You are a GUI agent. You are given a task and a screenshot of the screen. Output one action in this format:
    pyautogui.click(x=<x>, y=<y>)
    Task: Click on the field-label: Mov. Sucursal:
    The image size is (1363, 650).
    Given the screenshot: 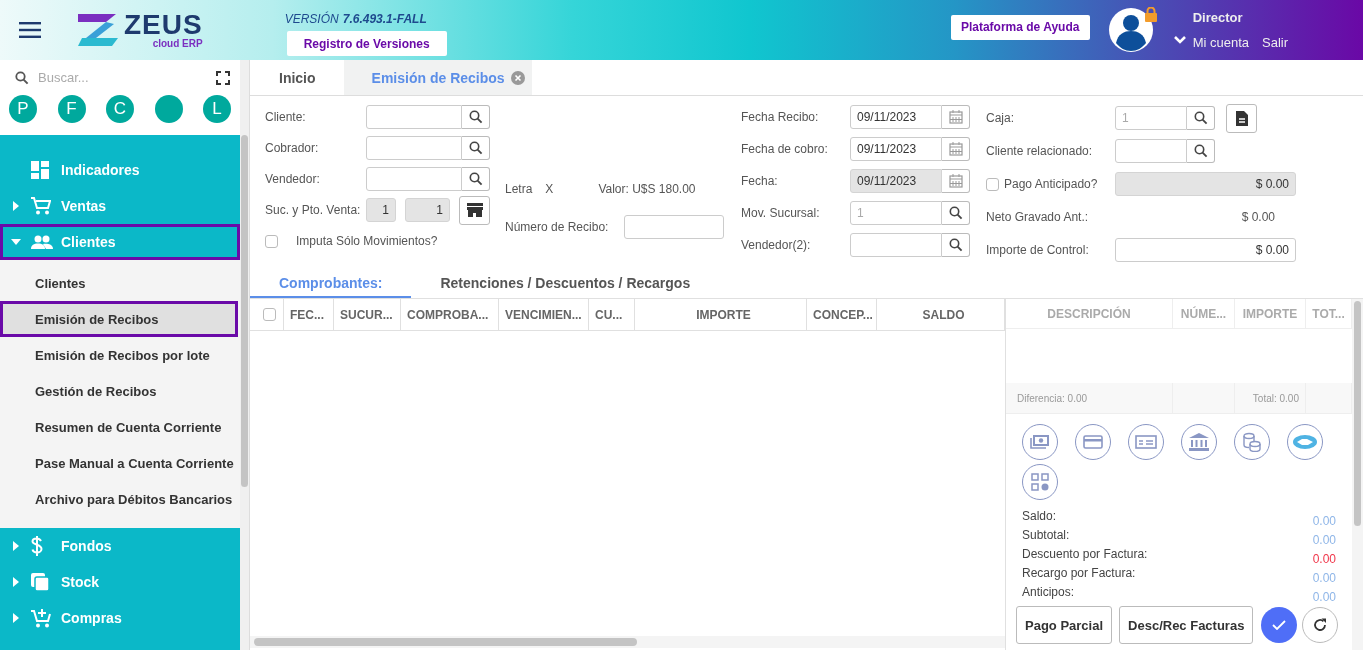 What is the action you would take?
    pyautogui.click(x=781, y=213)
    